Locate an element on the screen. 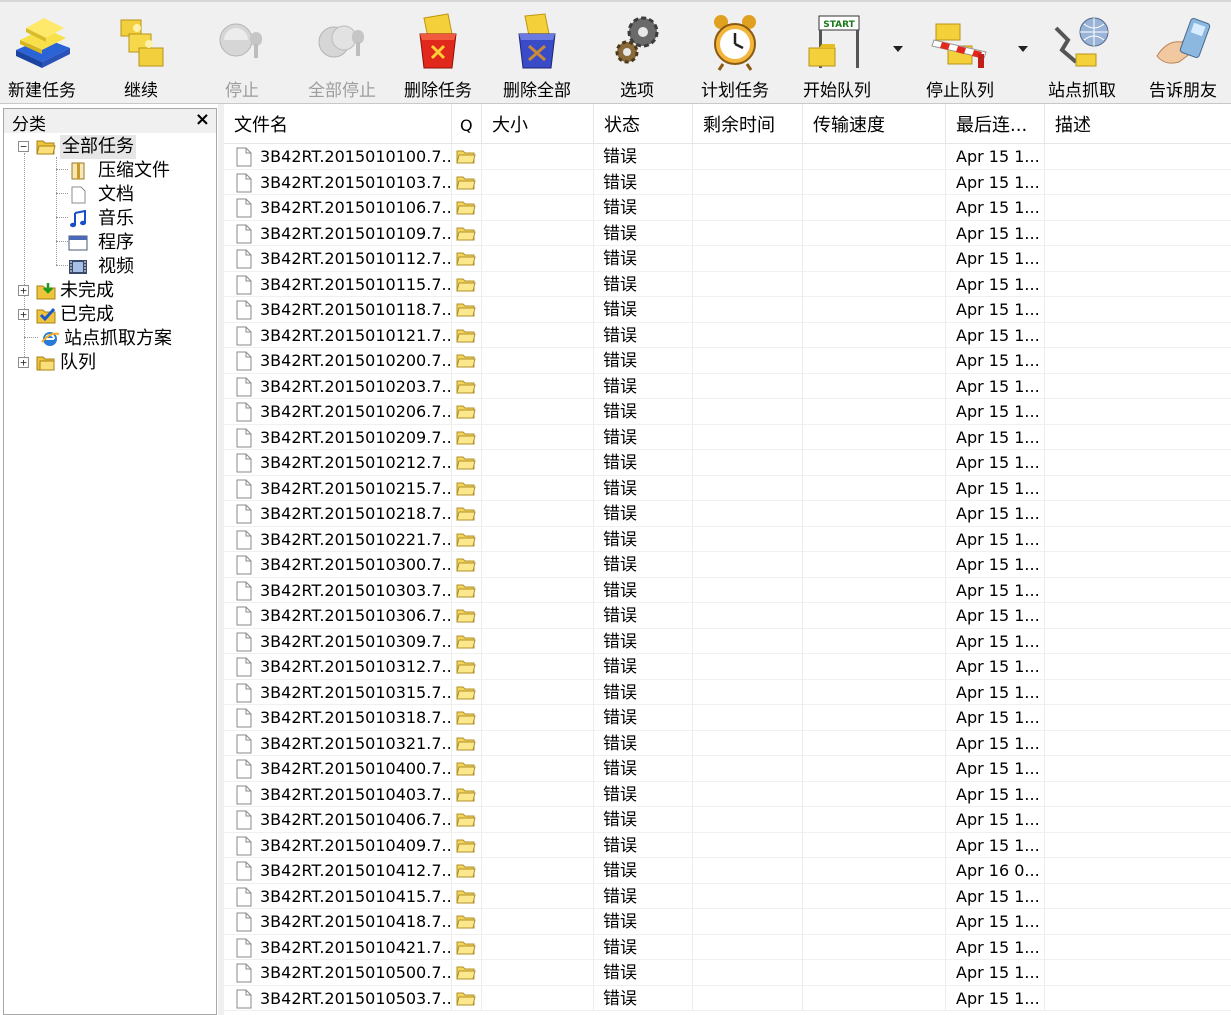 This screenshot has height=1015, width=1231. resume-button: 继续 is located at coordinates (141, 54).